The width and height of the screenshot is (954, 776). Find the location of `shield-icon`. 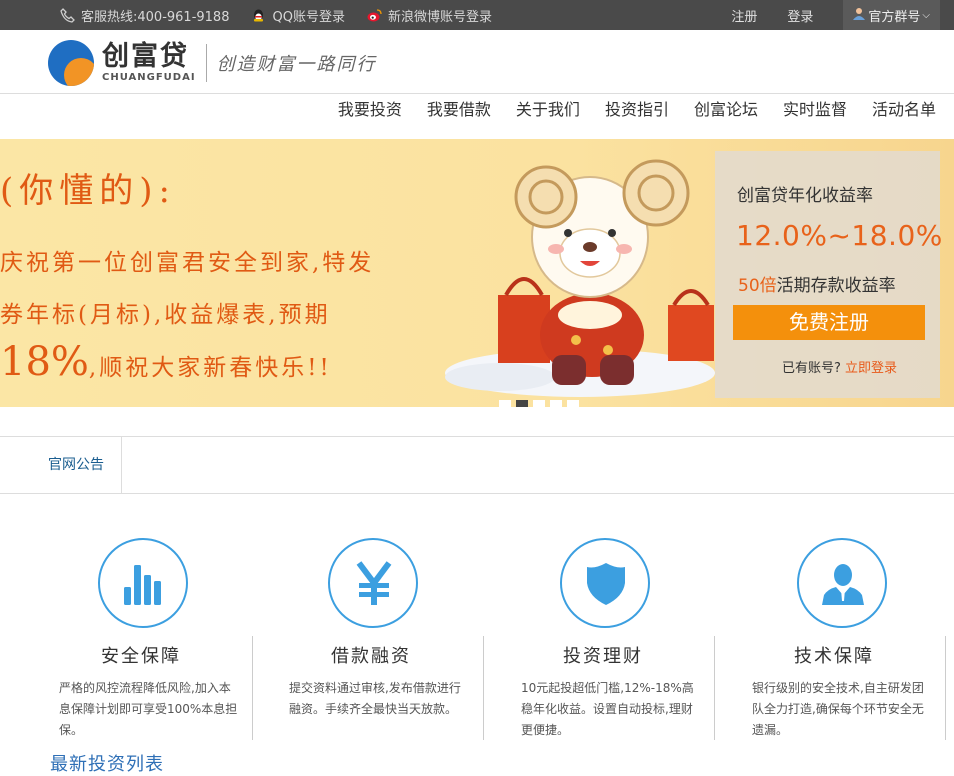

shield-icon is located at coordinates (606, 584).